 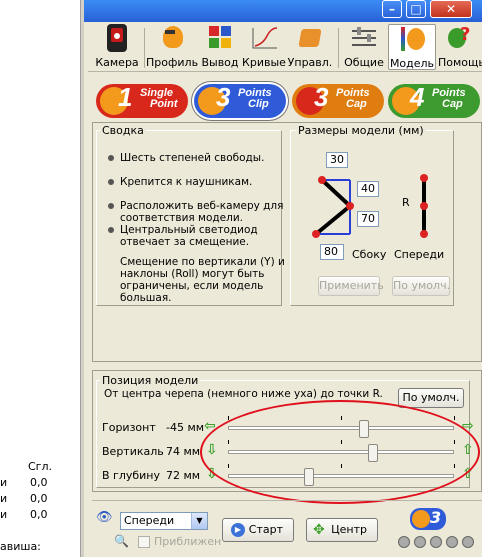 What do you see at coordinates (117, 38) in the screenshot?
I see `camera-icon` at bounding box center [117, 38].